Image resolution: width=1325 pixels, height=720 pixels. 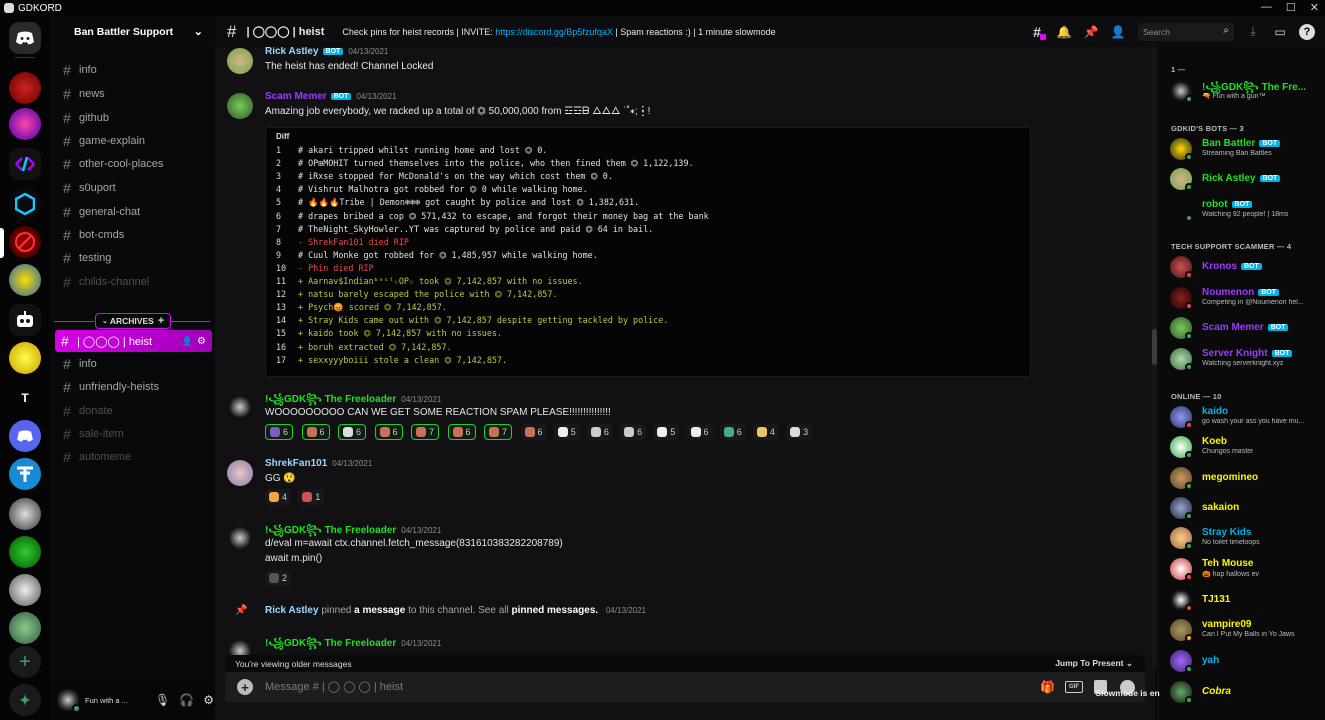 I want to click on maximize-button: ☐, so click(x=1291, y=7).